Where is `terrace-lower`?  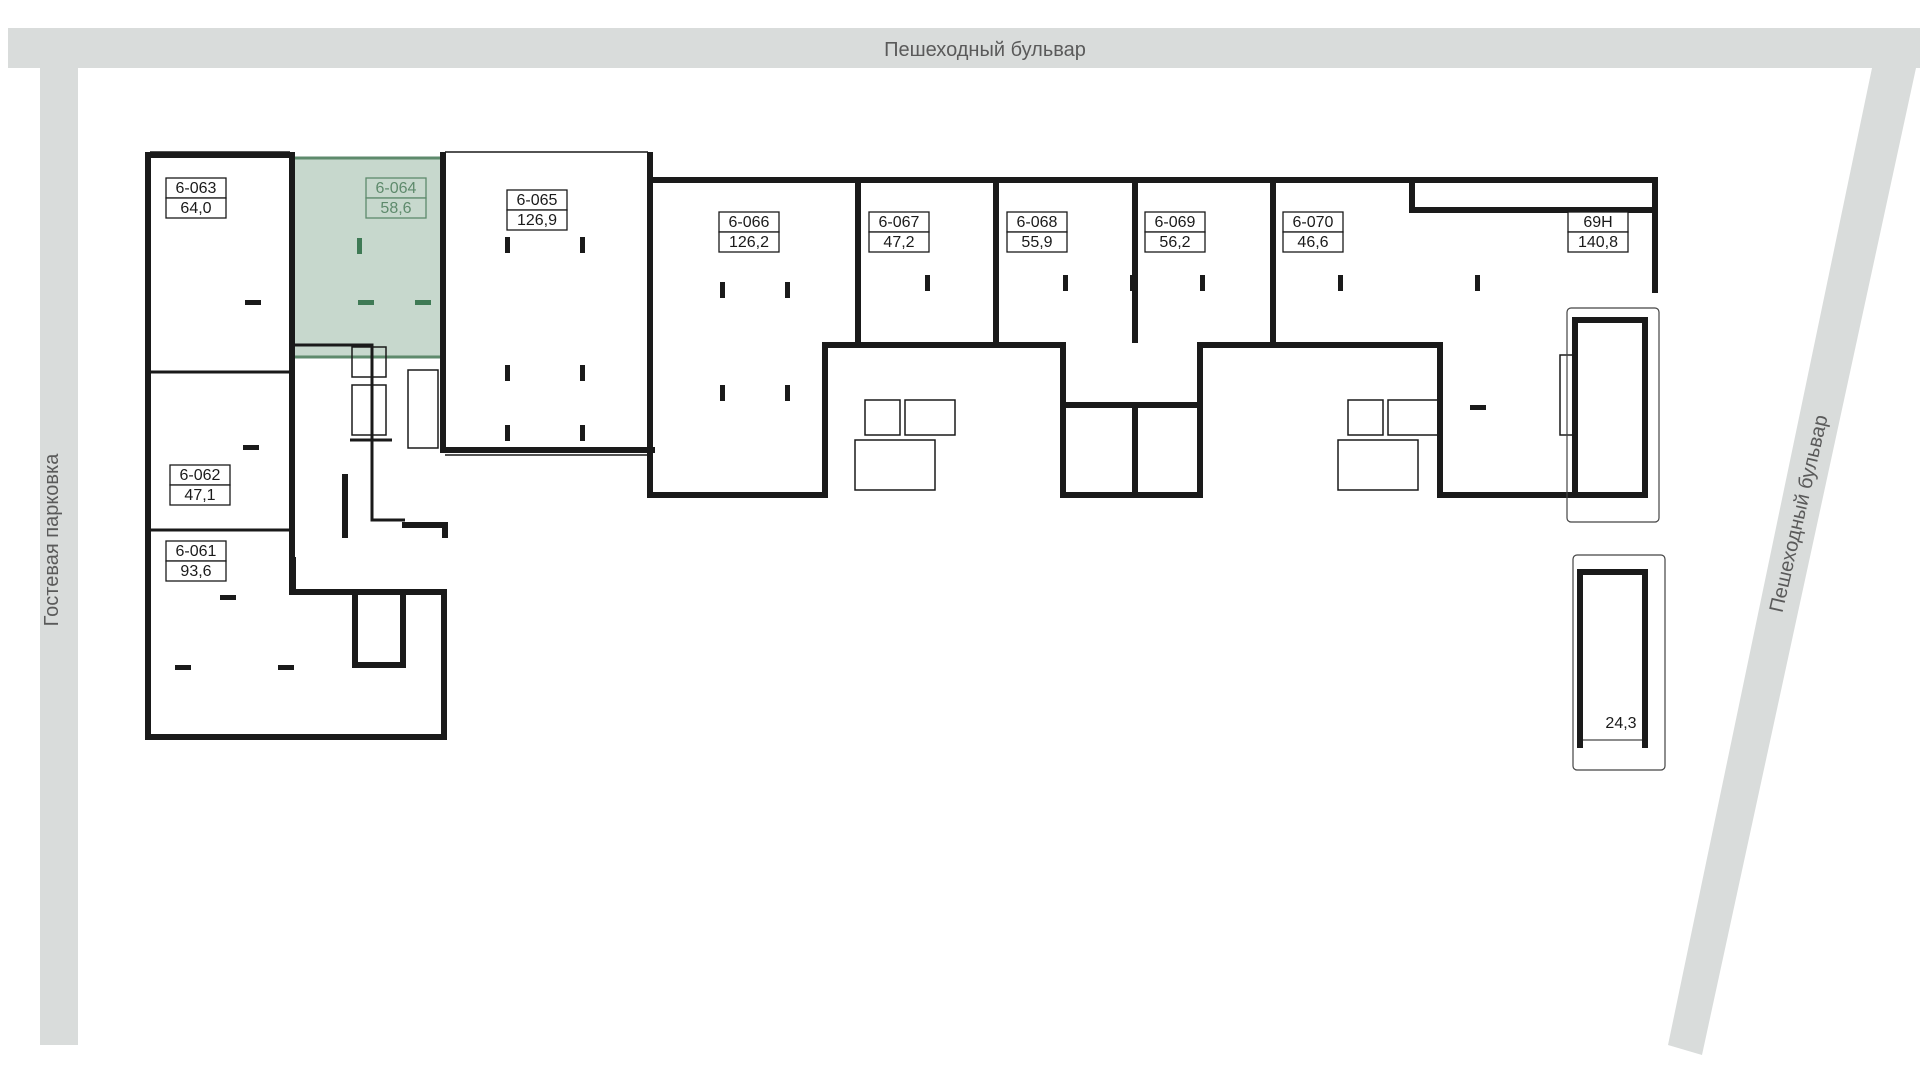
terrace-lower is located at coordinates (1619, 662).